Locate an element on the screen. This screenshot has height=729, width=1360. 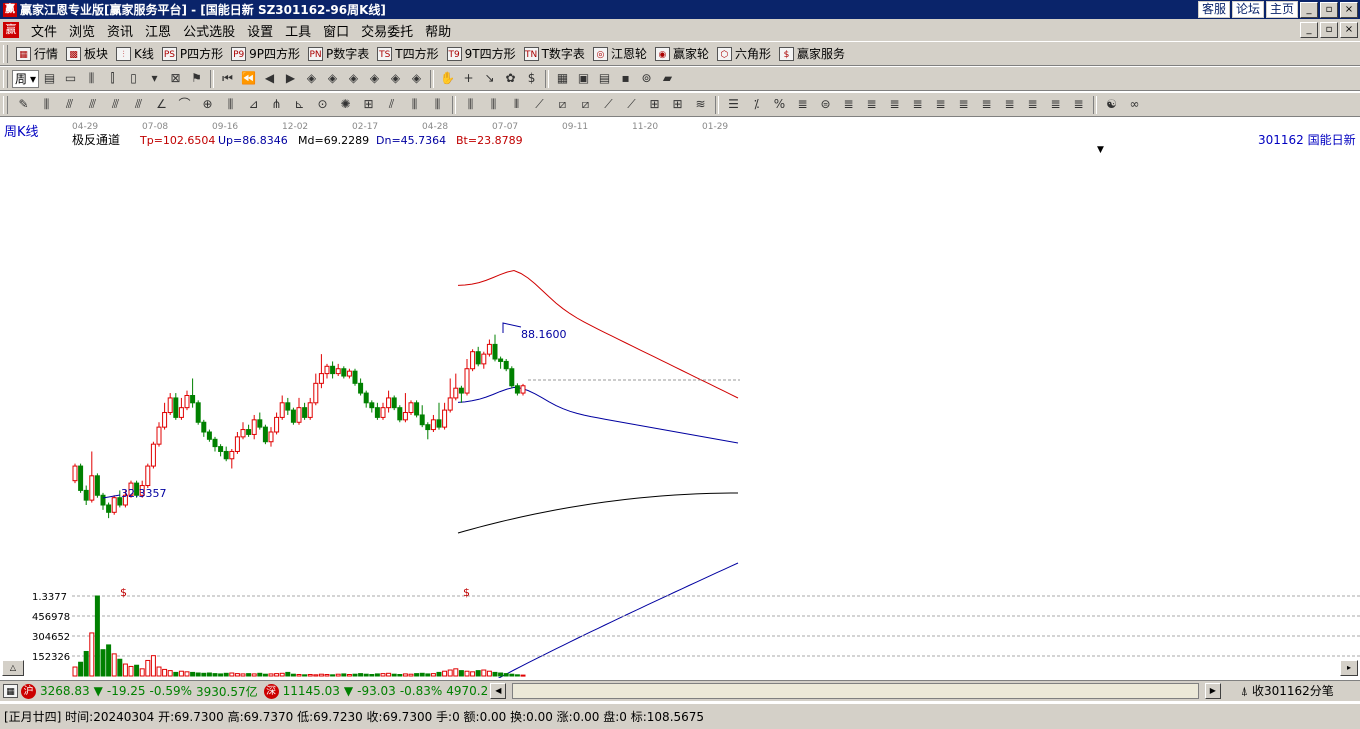
box-tool-icon: ⊞ is located at coordinates (368, 104).